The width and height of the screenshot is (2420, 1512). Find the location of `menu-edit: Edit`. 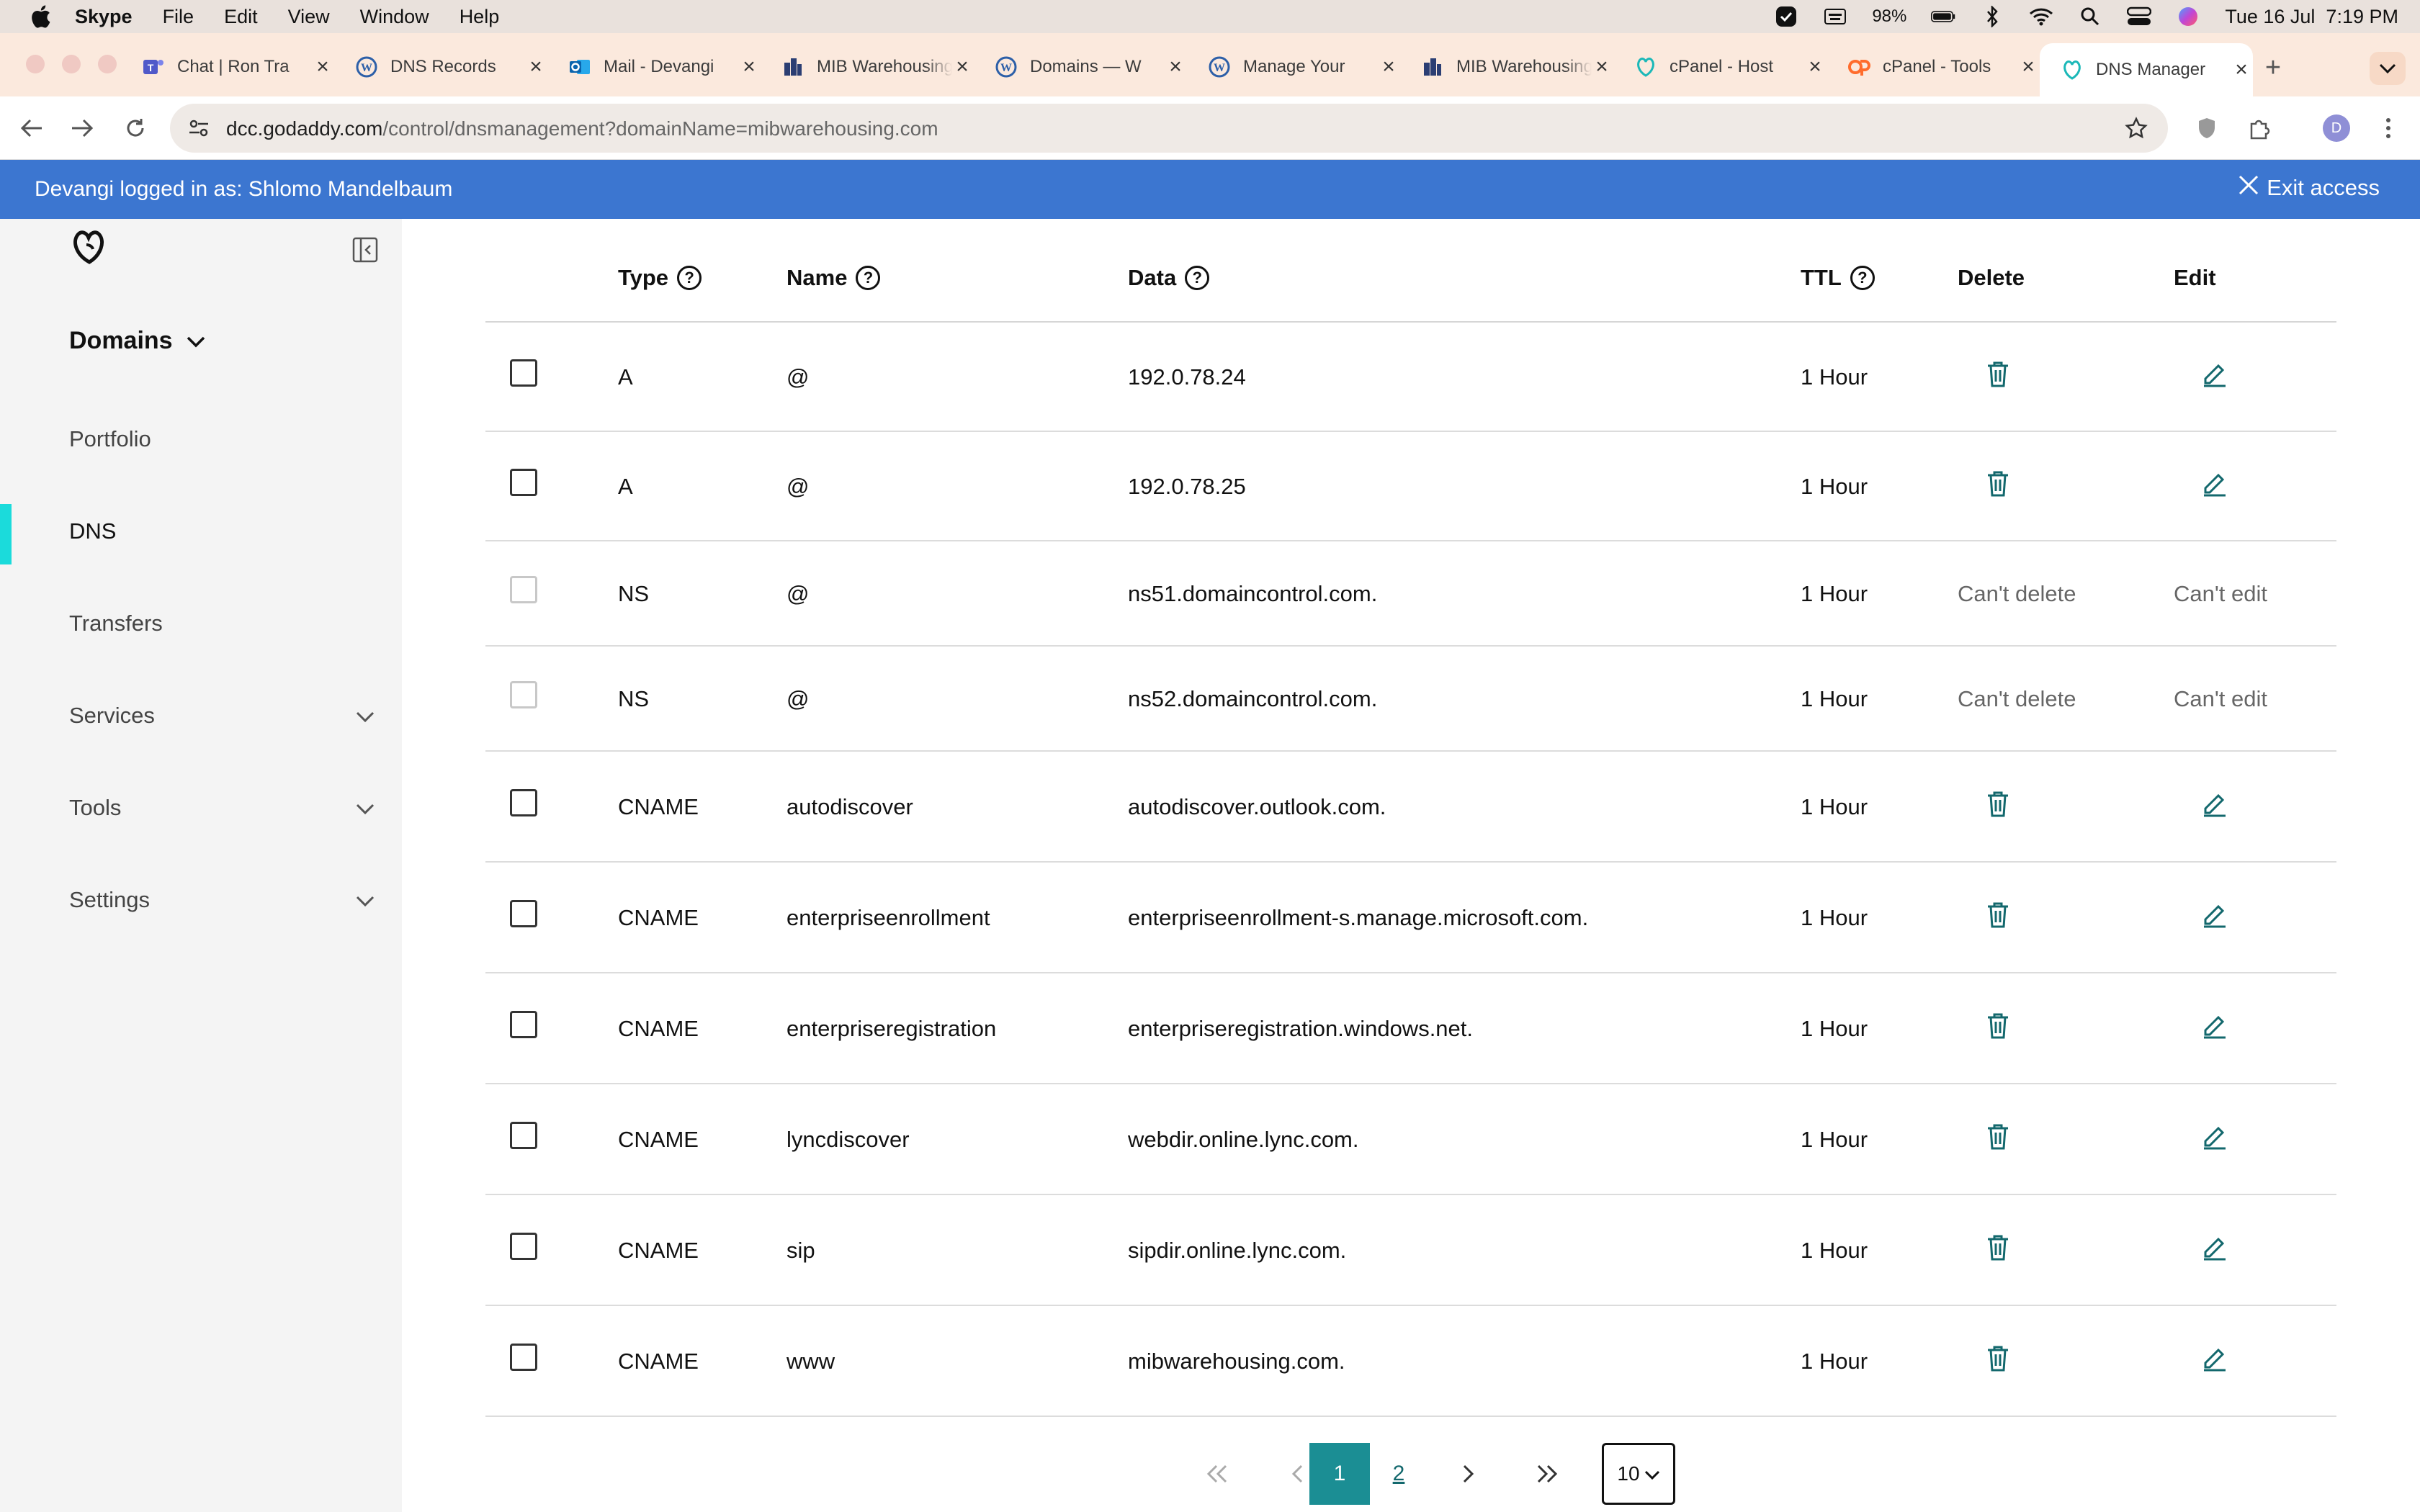

menu-edit: Edit is located at coordinates (241, 17).